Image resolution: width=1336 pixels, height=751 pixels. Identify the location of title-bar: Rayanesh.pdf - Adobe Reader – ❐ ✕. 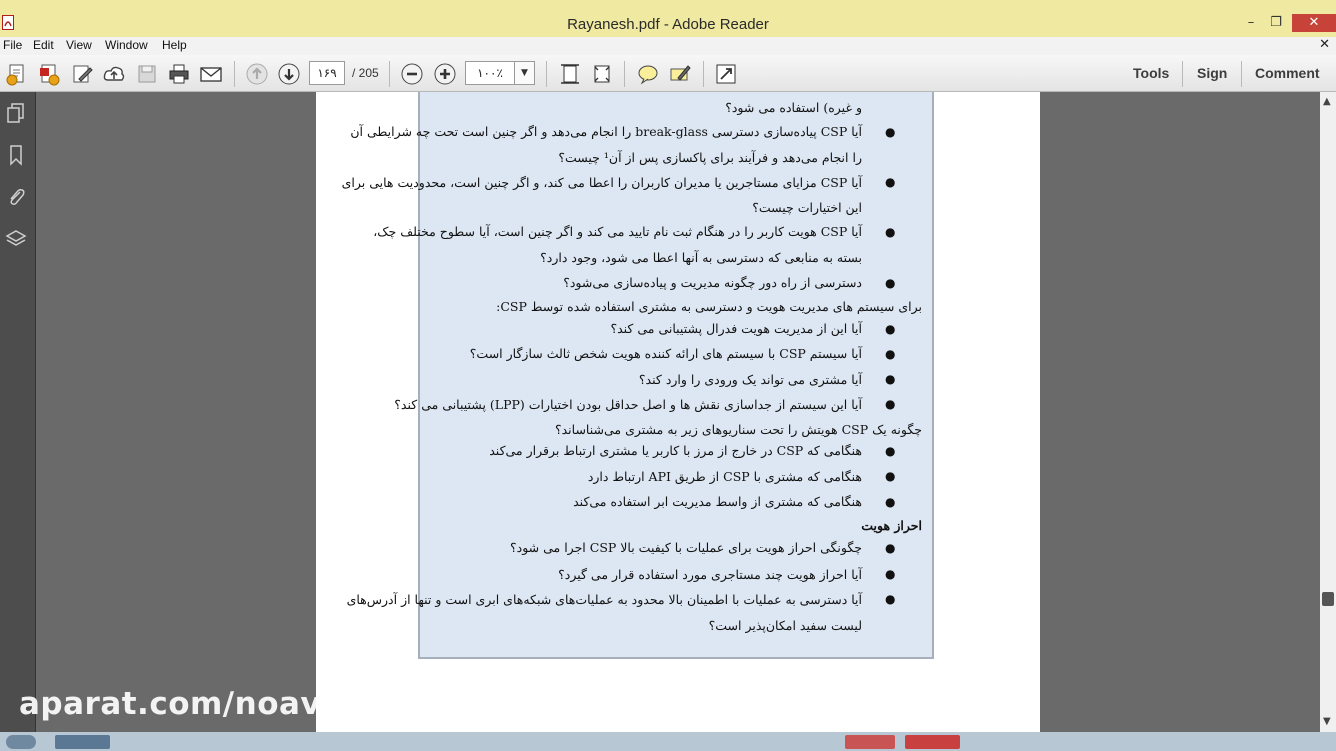
(668, 18).